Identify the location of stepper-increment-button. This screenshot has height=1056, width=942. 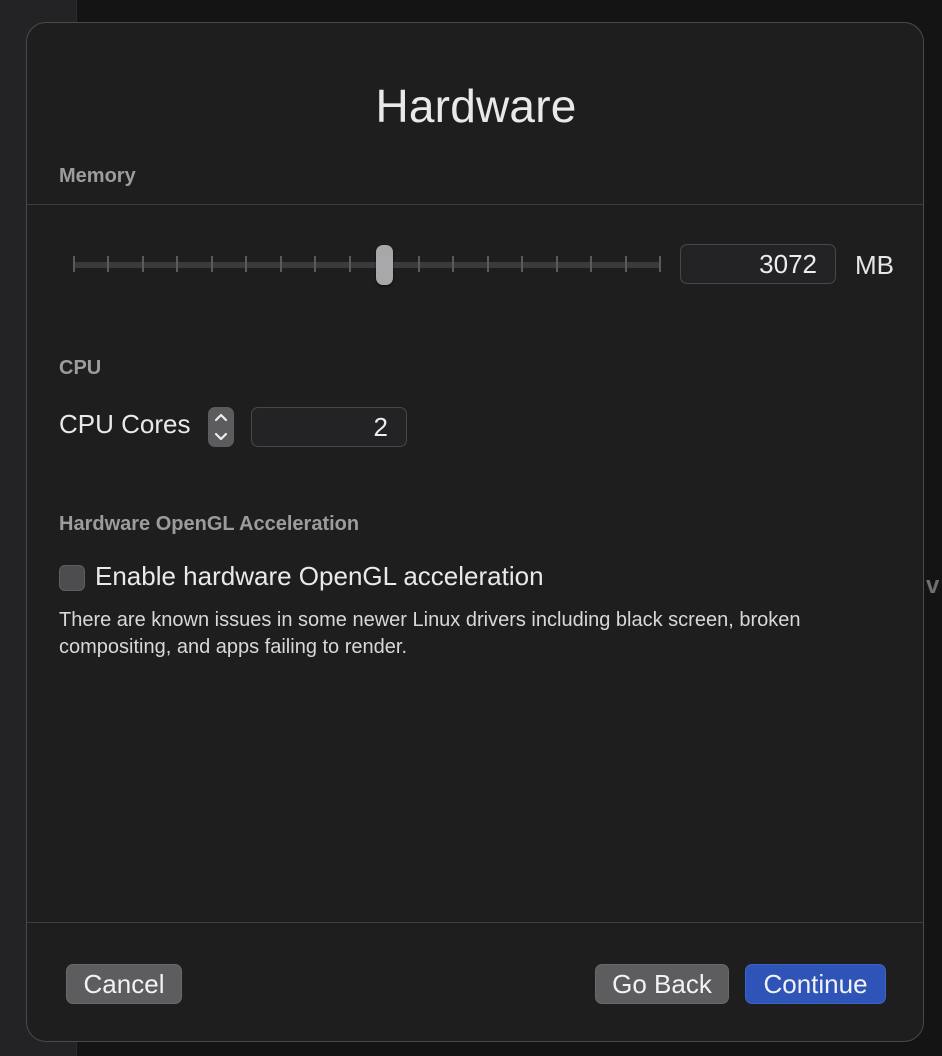
(221, 417).